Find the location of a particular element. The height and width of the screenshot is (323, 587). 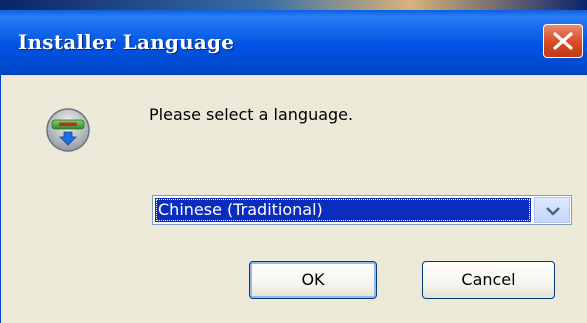

close-button is located at coordinates (563, 41).